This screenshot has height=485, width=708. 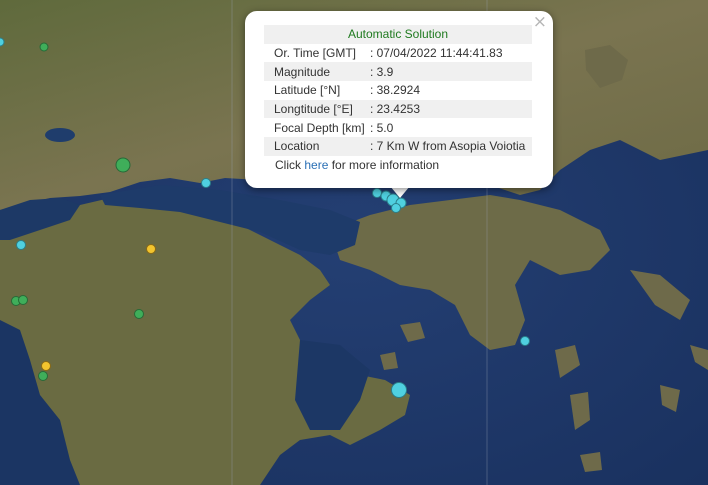 I want to click on popup-title: Automatic Solution, so click(x=398, y=34).